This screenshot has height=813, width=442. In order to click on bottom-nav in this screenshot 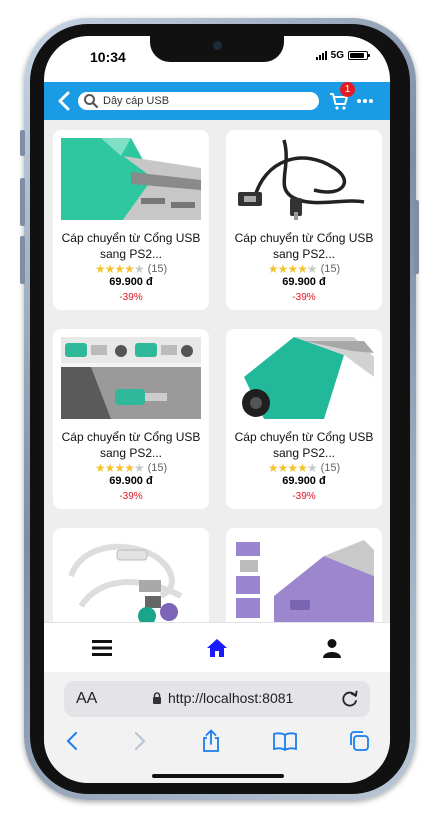, I will do `click(217, 647)`.